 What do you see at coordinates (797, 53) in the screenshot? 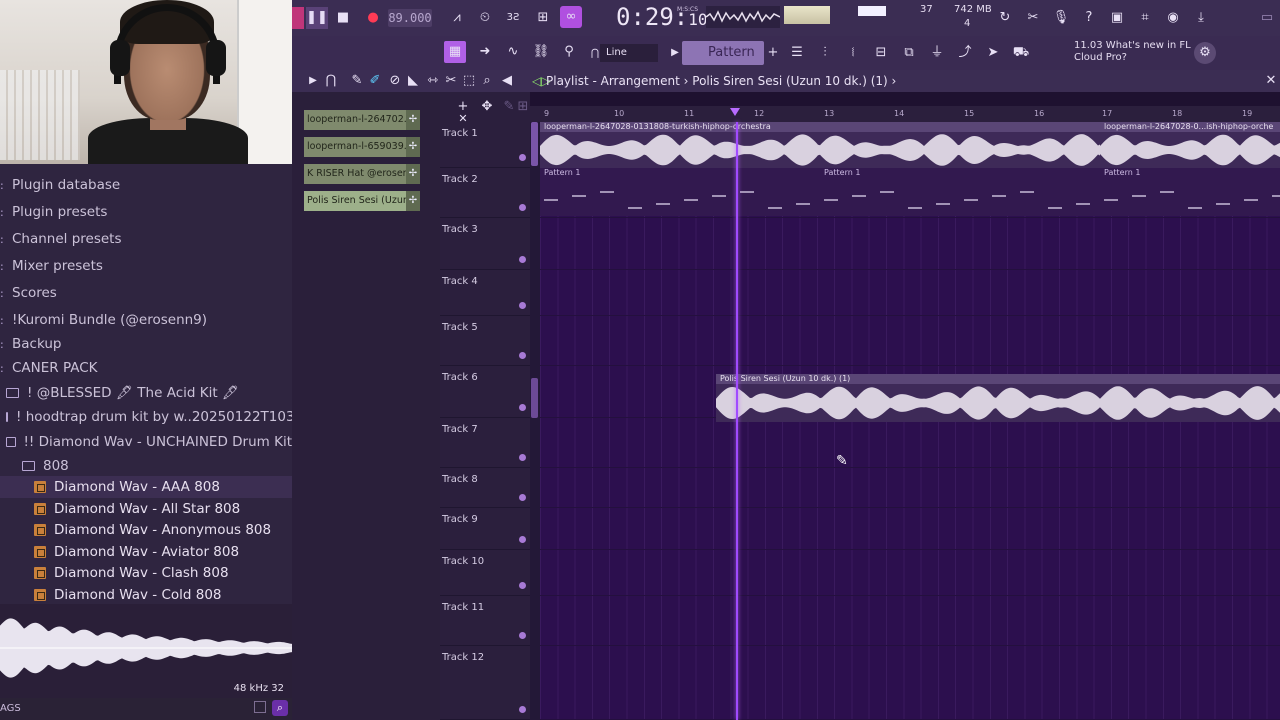
I see `playlist-icon: ☰` at bounding box center [797, 53].